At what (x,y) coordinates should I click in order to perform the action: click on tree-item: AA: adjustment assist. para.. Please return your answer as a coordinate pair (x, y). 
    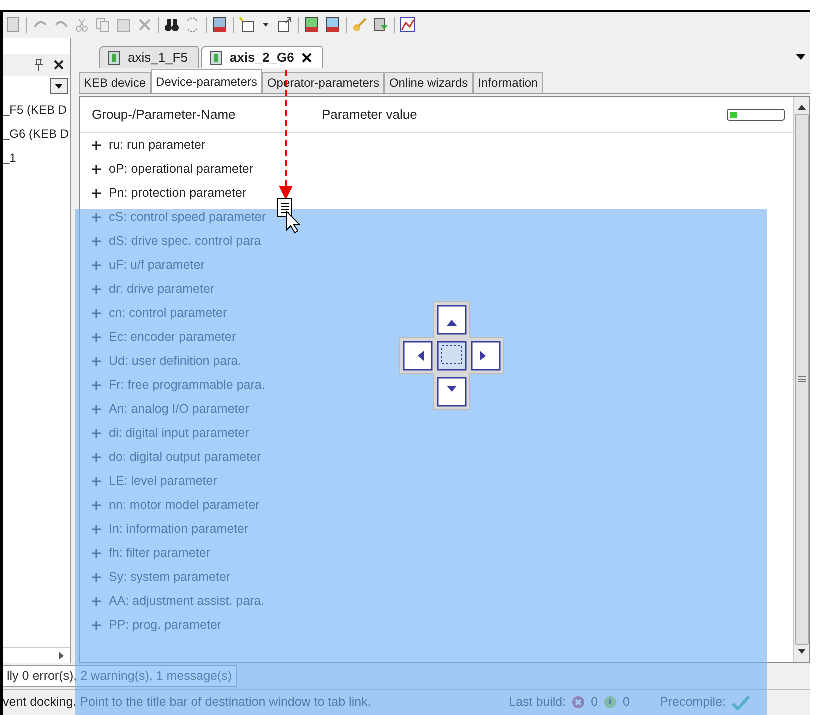
    Looking at the image, I should click on (187, 601).